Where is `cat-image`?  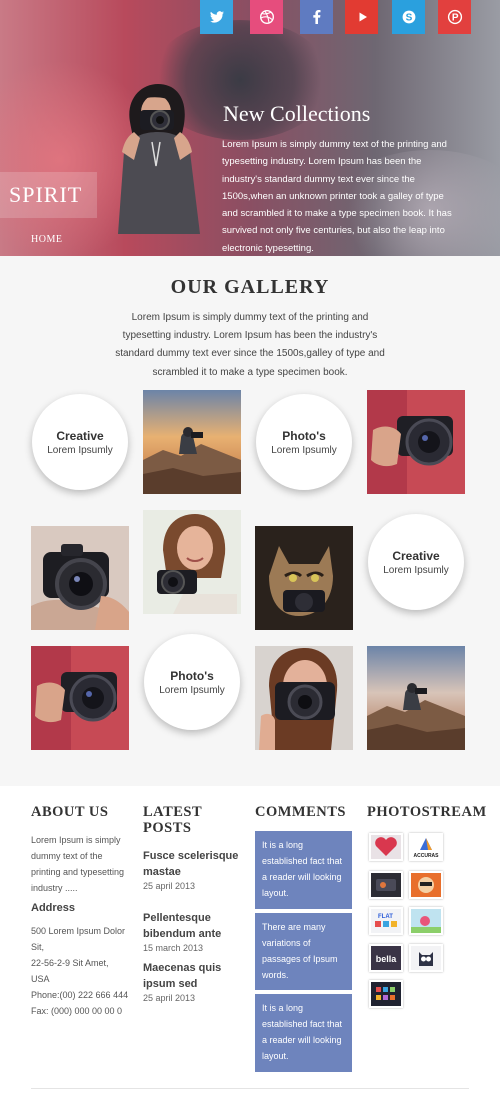 cat-image is located at coordinates (304, 578).